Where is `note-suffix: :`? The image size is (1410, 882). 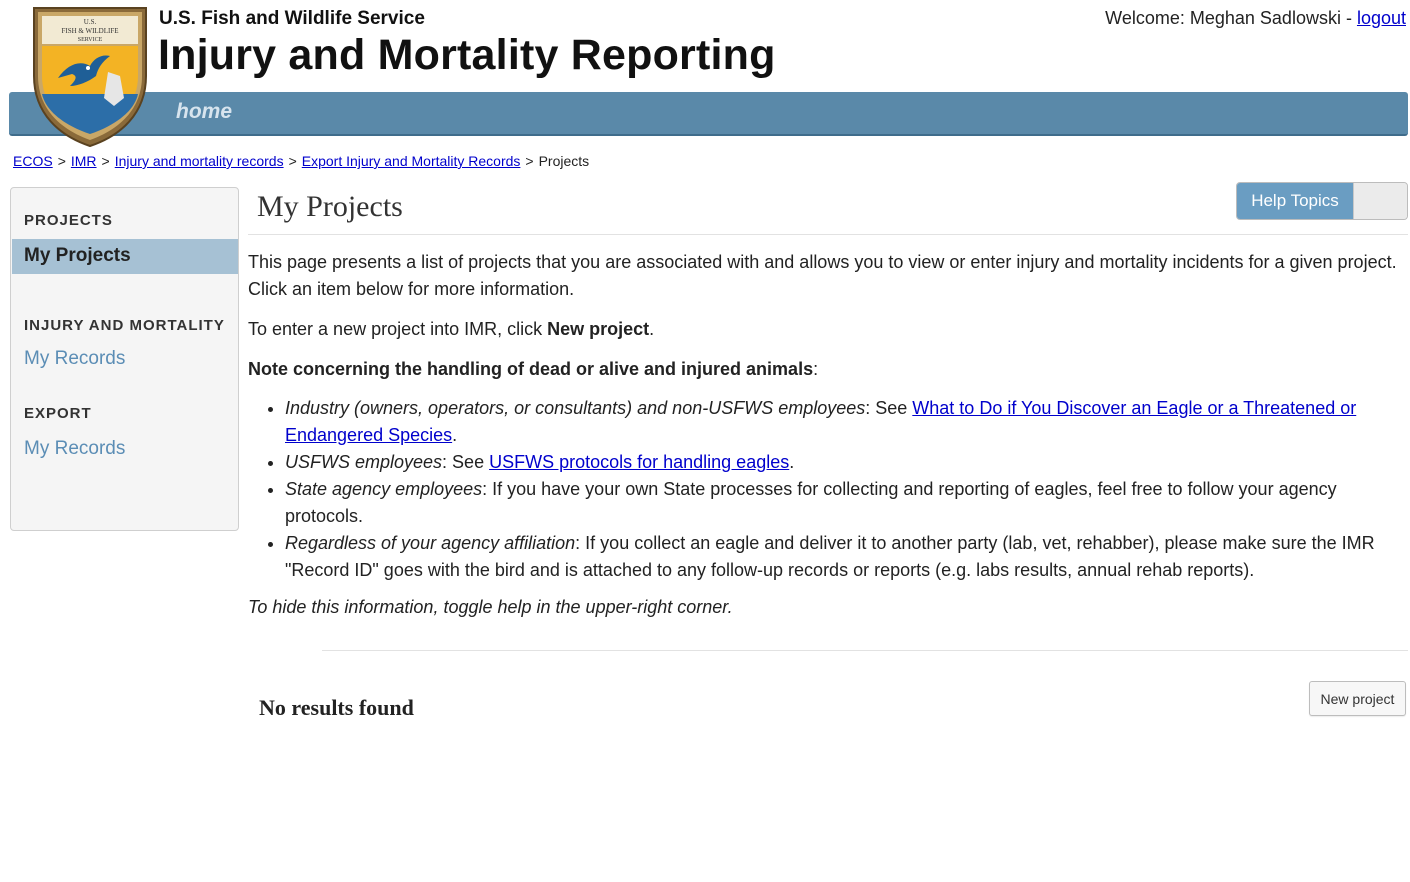 note-suffix: : is located at coordinates (816, 369).